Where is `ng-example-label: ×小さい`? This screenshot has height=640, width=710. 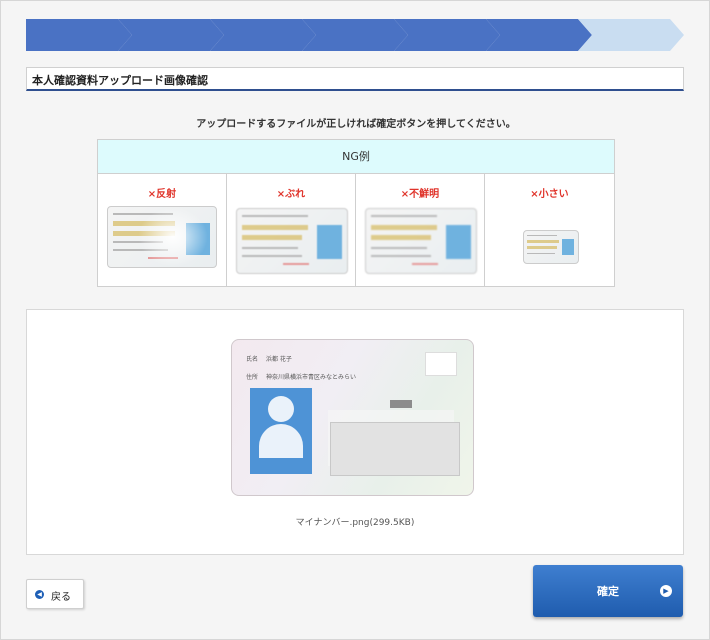
ng-example-label: ×小さい is located at coordinates (549, 194).